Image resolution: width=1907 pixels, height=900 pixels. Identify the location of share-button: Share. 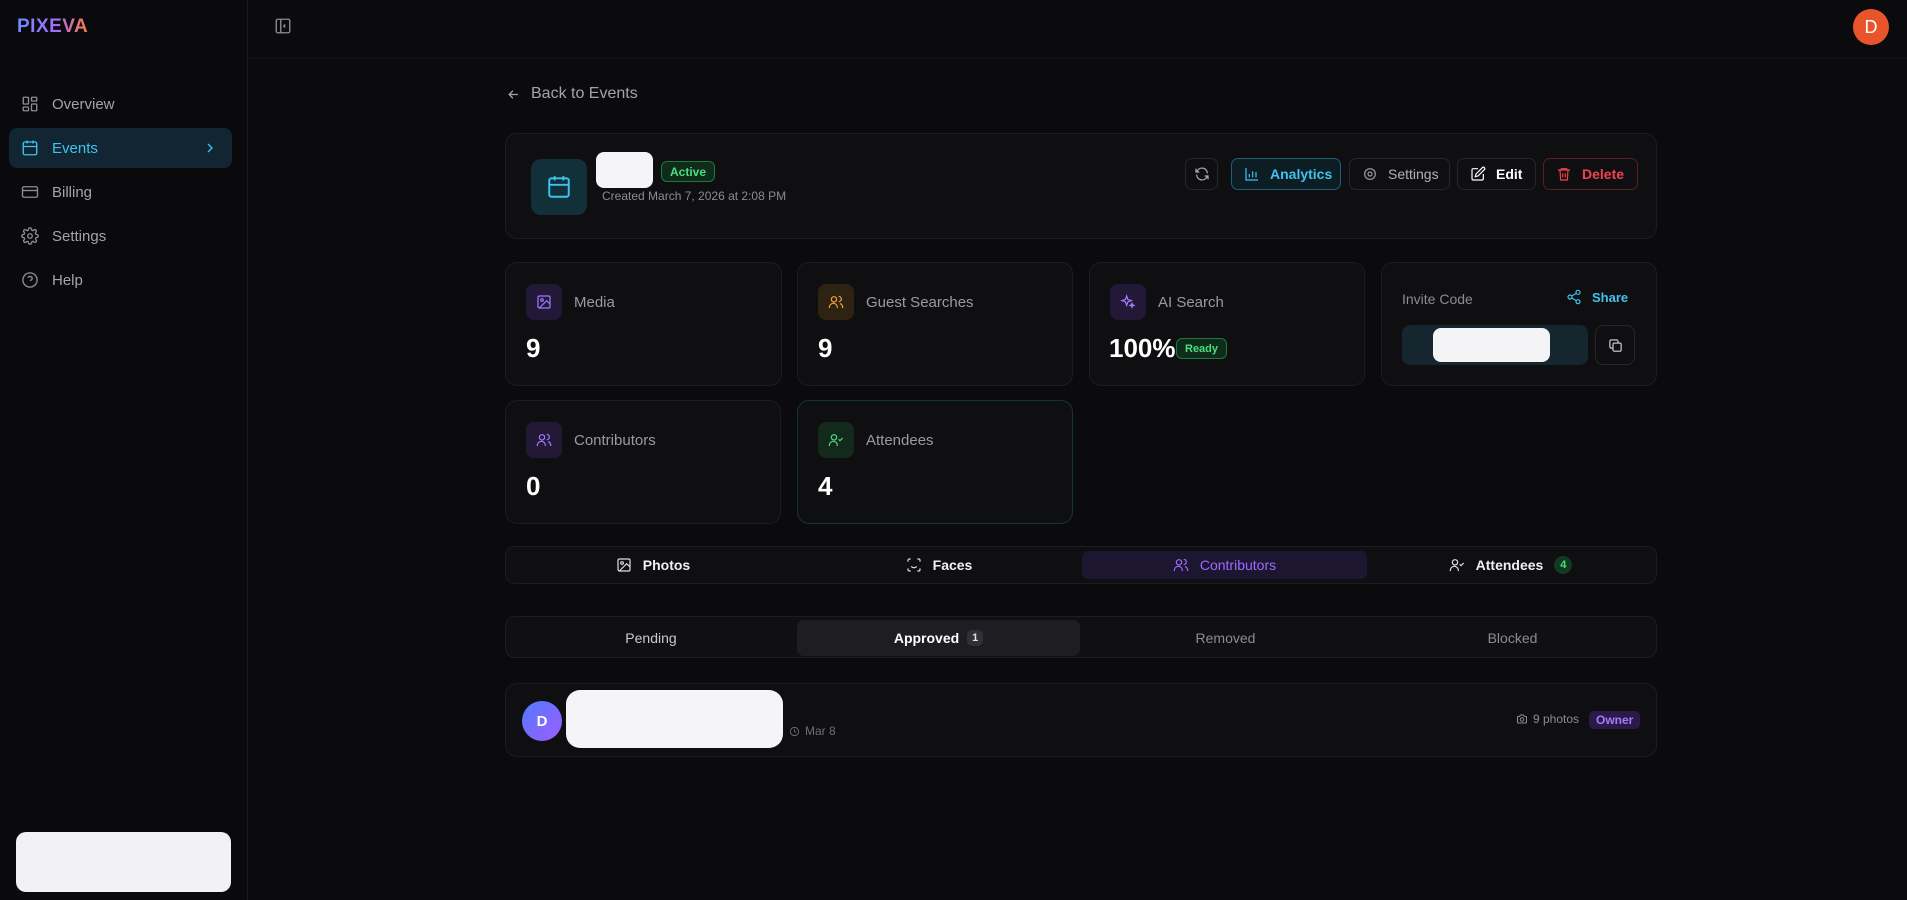
(1597, 297).